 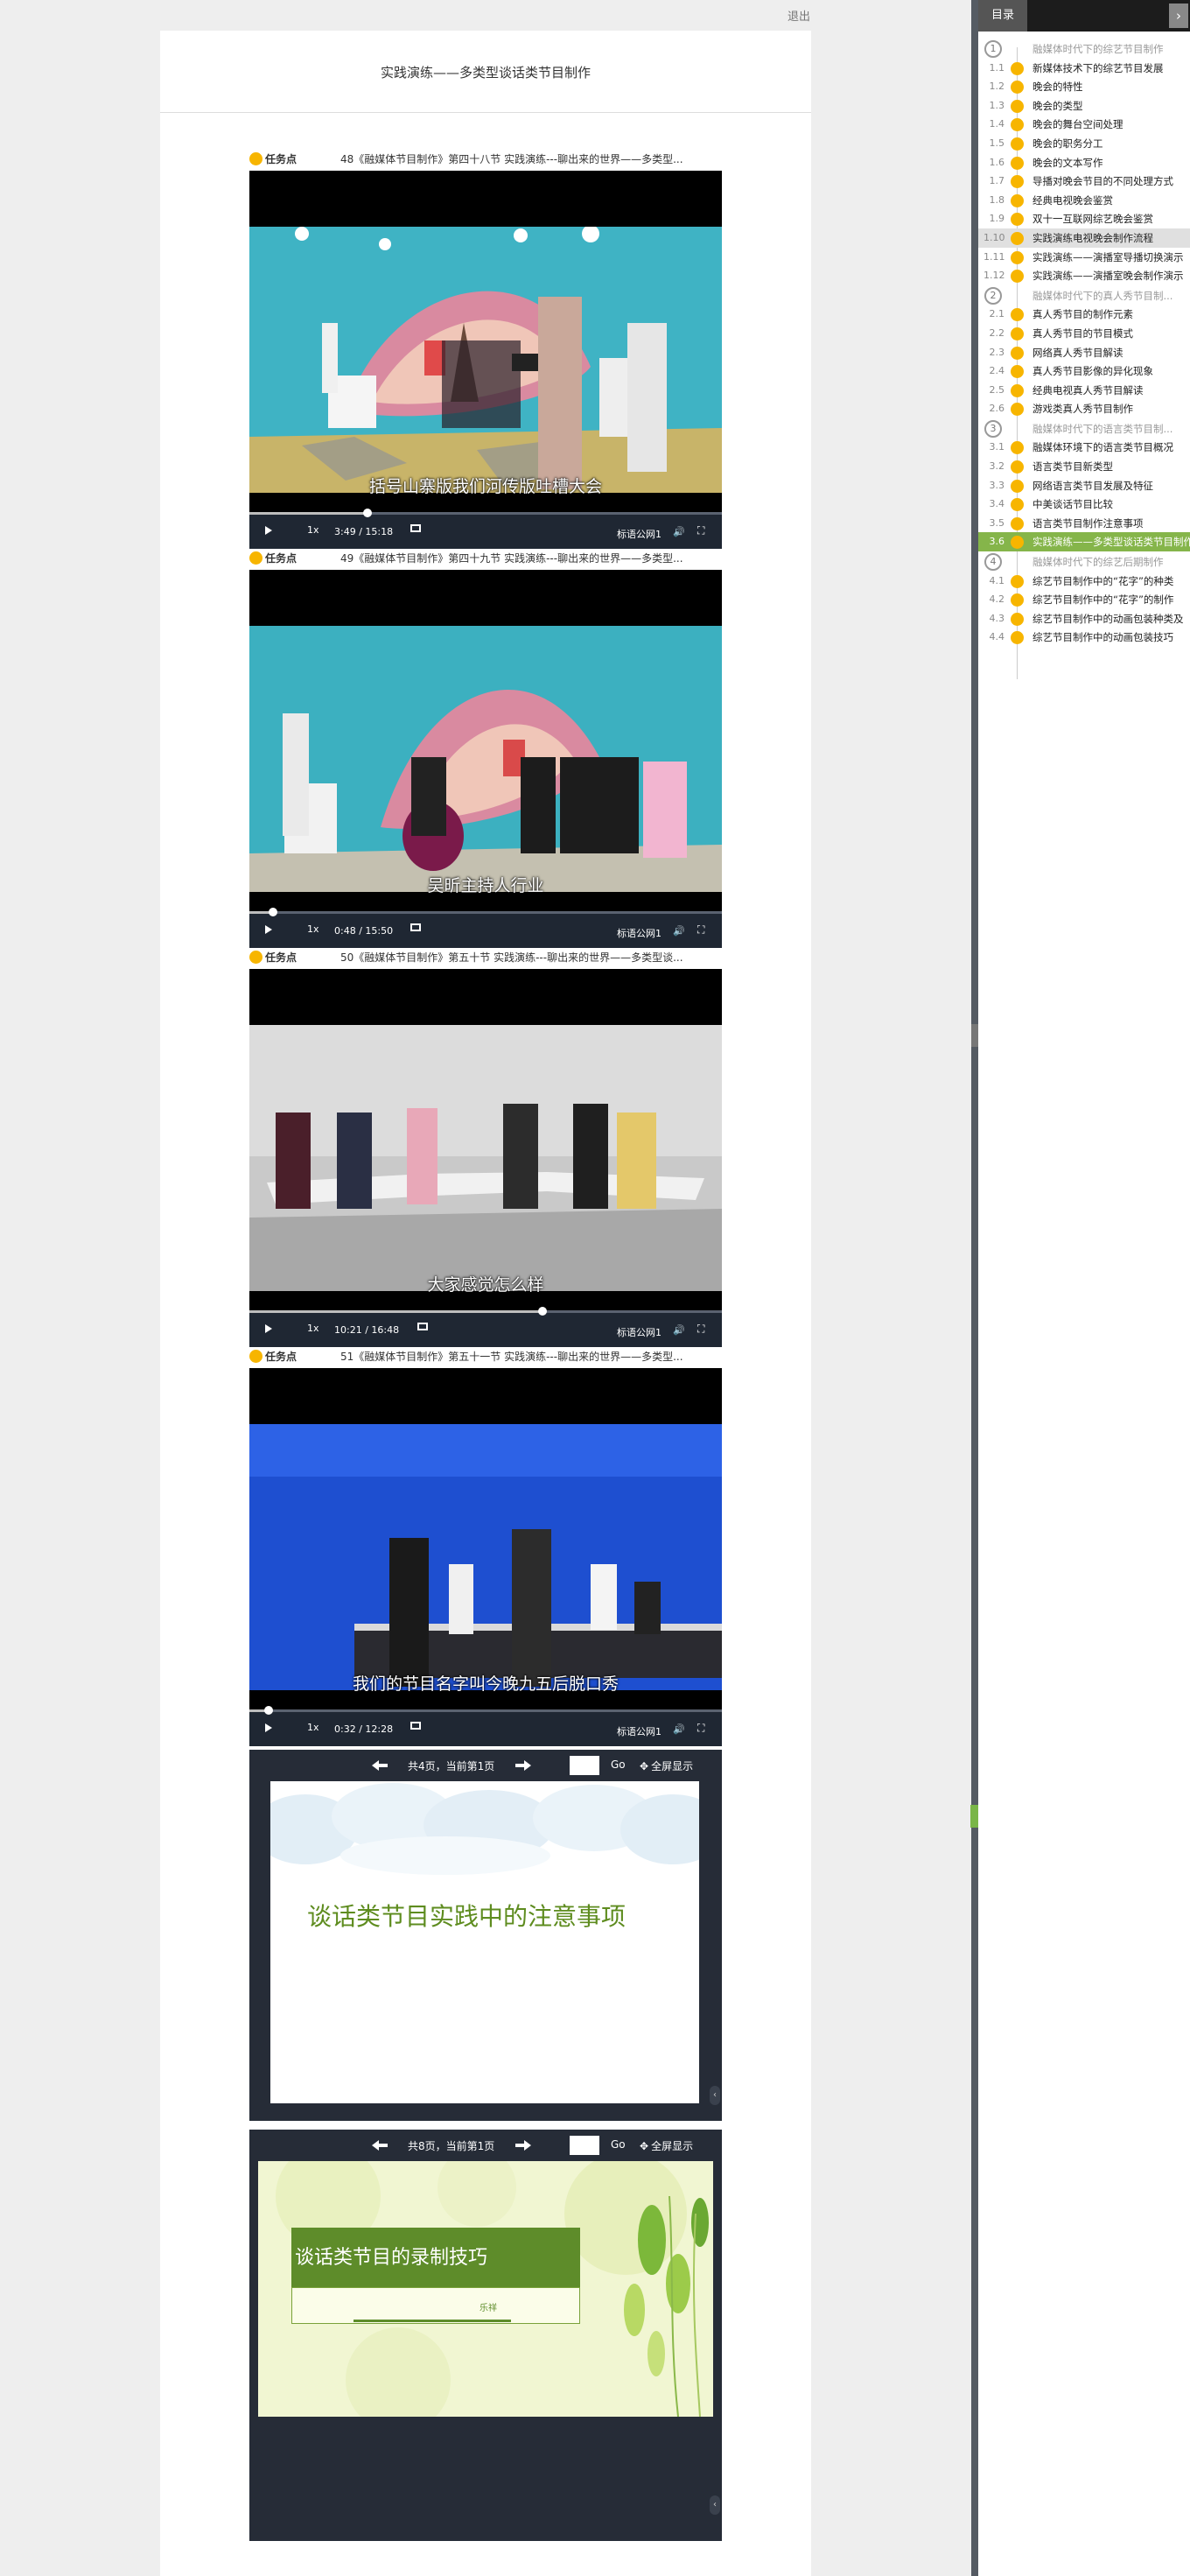 I want to click on section-number: 1.2, so click(x=997, y=87).